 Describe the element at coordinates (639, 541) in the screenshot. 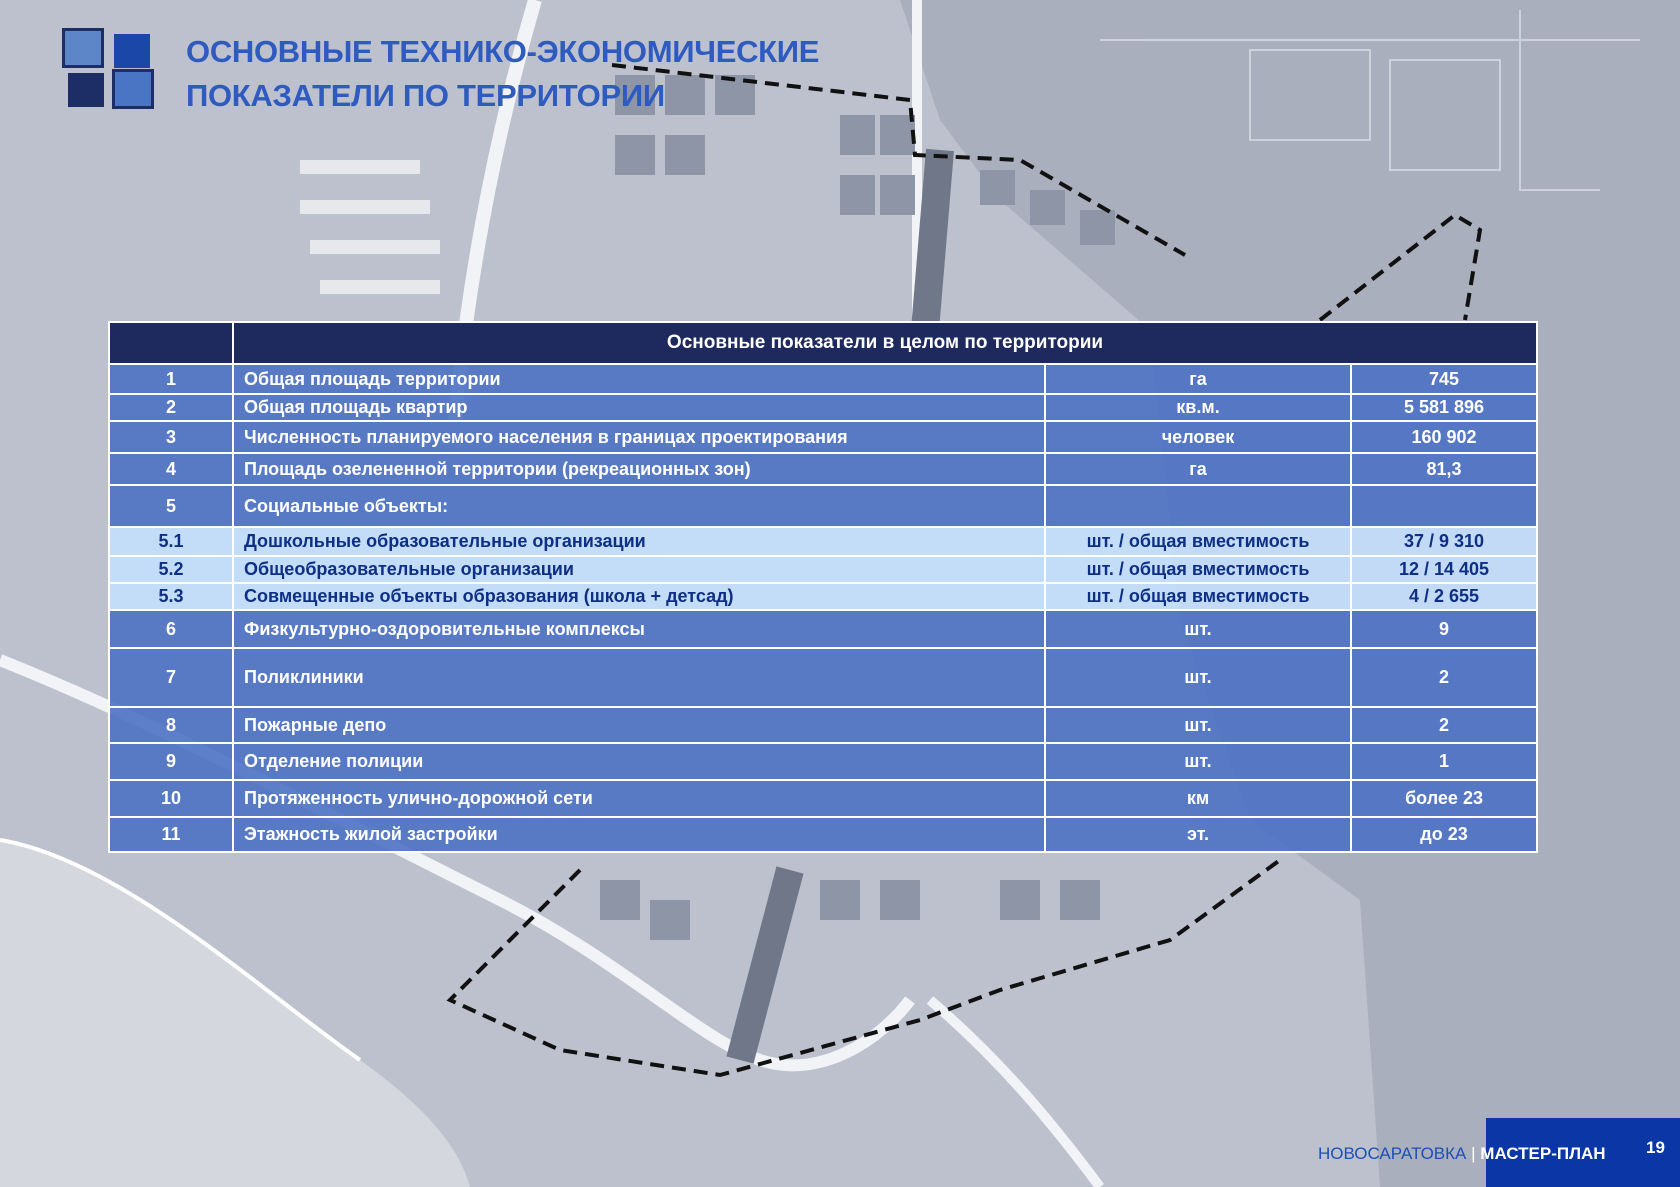

I see `row-name-cell: Дошкольные образовательные организации` at that location.